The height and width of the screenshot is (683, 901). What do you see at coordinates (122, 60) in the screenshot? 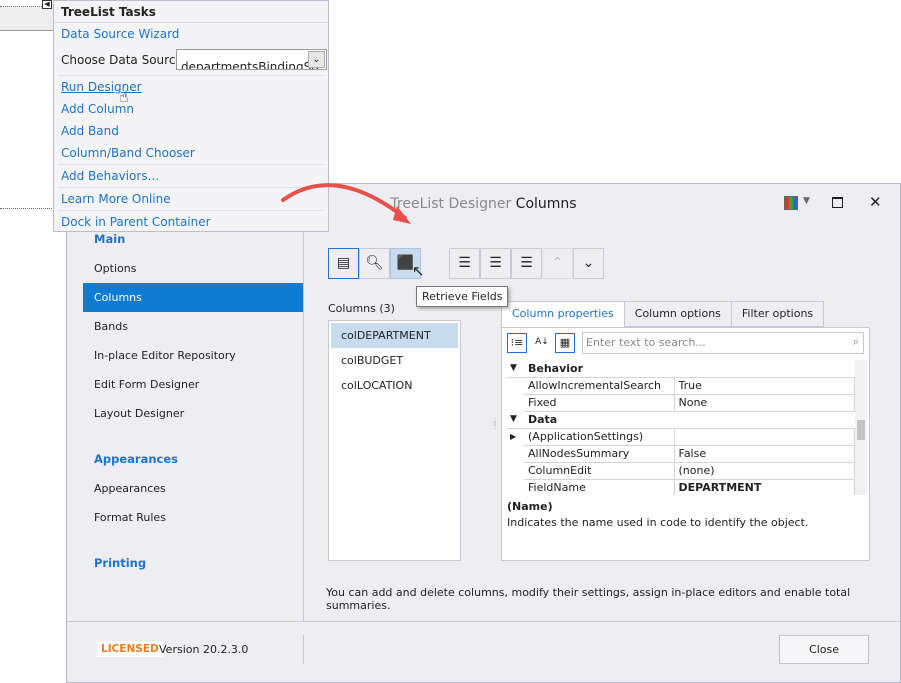
I see `choose-data-source-label: Choose Data Source` at bounding box center [122, 60].